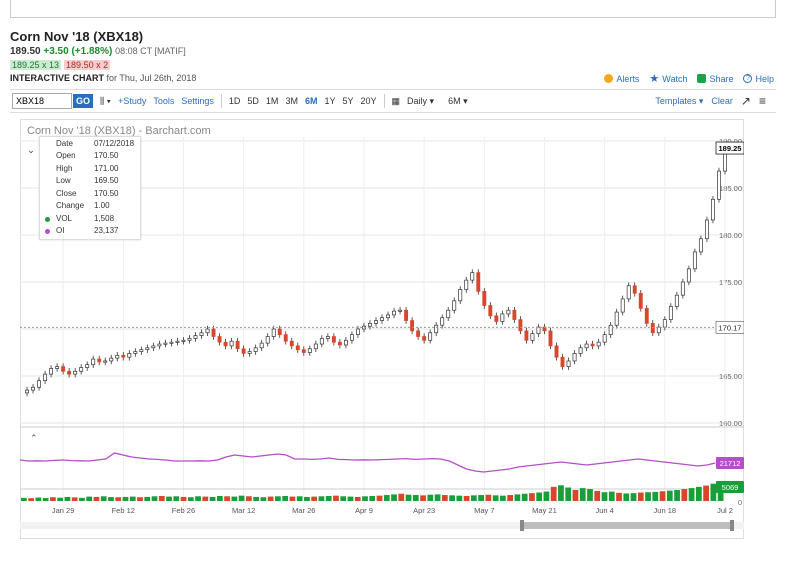 The height and width of the screenshot is (564, 800). What do you see at coordinates (83, 101) in the screenshot?
I see `go-button: GO` at bounding box center [83, 101].